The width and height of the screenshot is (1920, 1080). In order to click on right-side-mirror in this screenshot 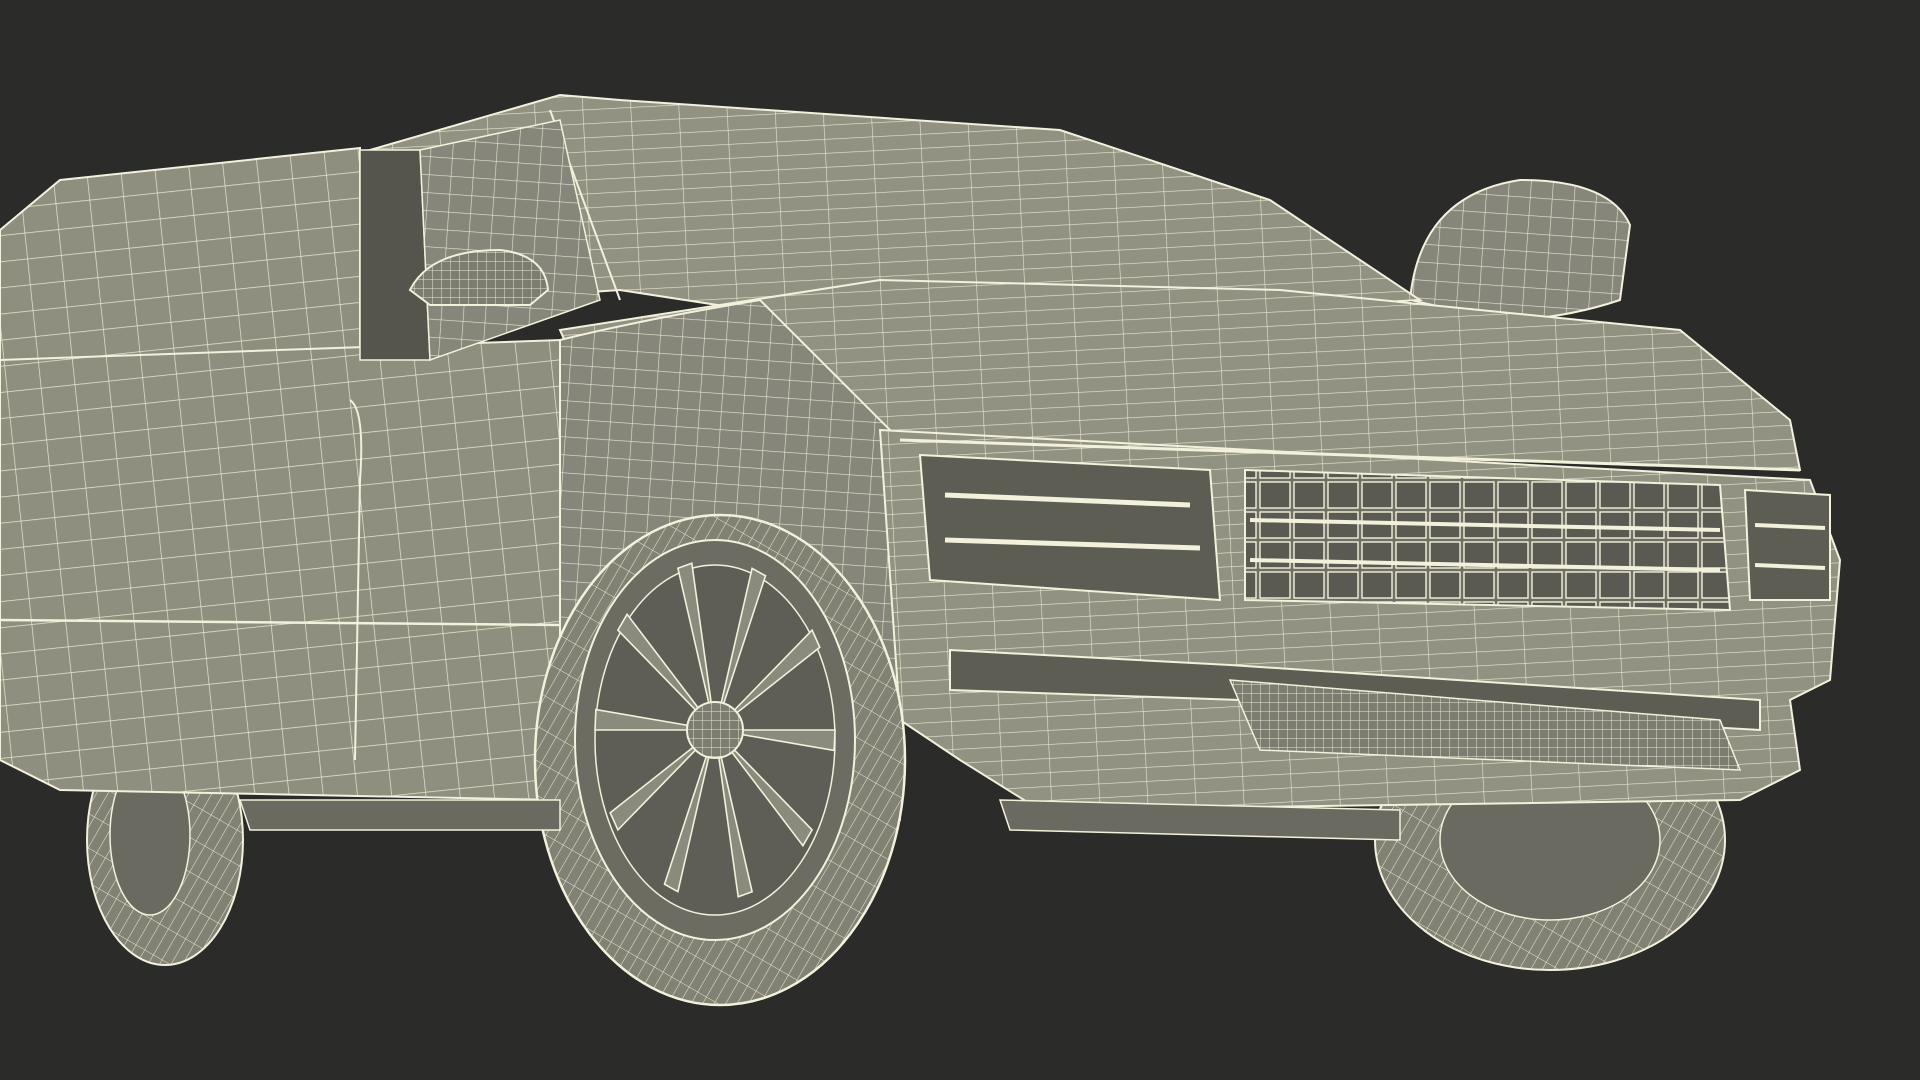, I will do `click(1520, 250)`.